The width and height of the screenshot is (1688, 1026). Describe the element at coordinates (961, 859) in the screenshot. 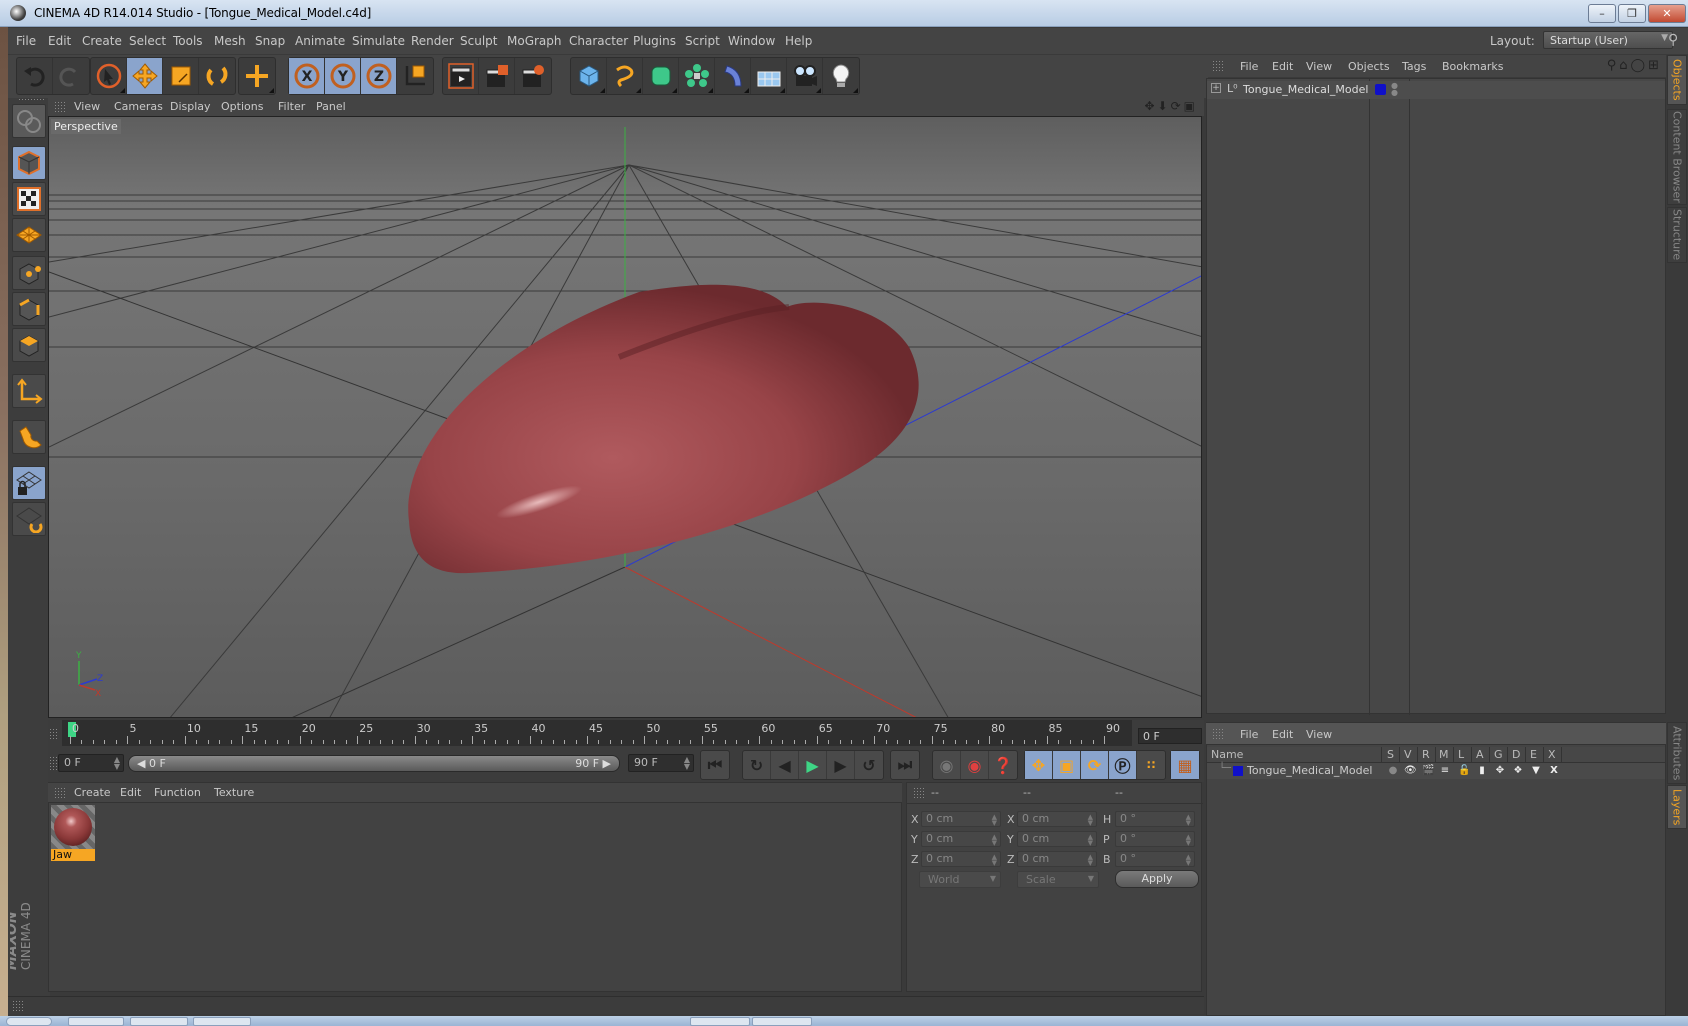

I see `pos-z-field: 0 cm ▲ ▼` at that location.